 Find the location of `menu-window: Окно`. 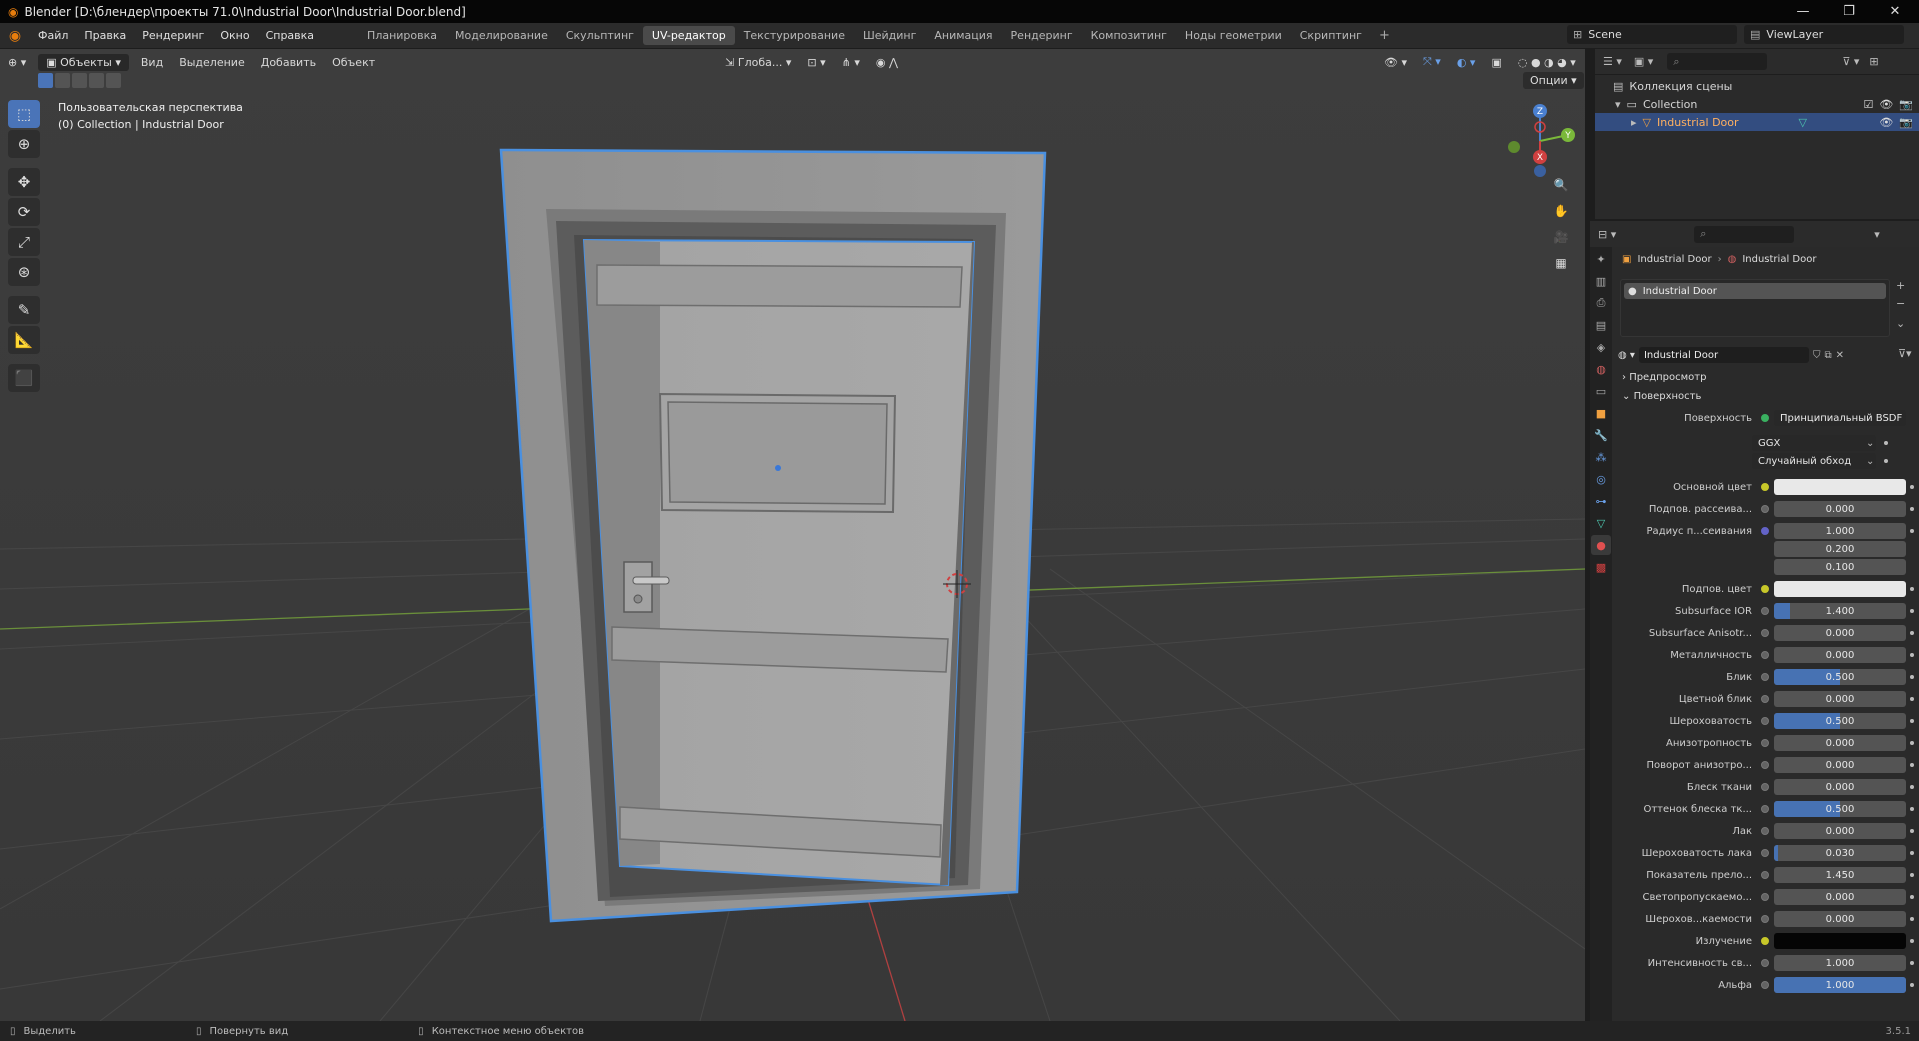

menu-window: Окно is located at coordinates (234, 35).